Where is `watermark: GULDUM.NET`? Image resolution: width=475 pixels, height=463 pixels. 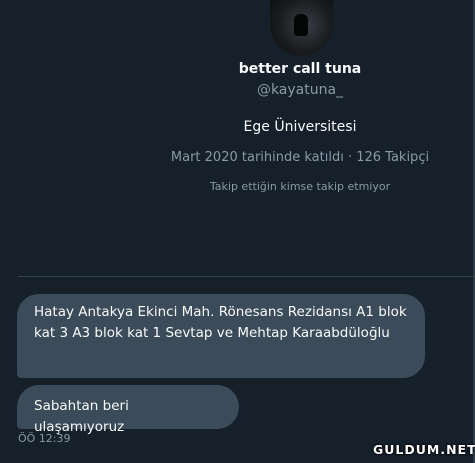
watermark: GULDUM.NET is located at coordinates (424, 449).